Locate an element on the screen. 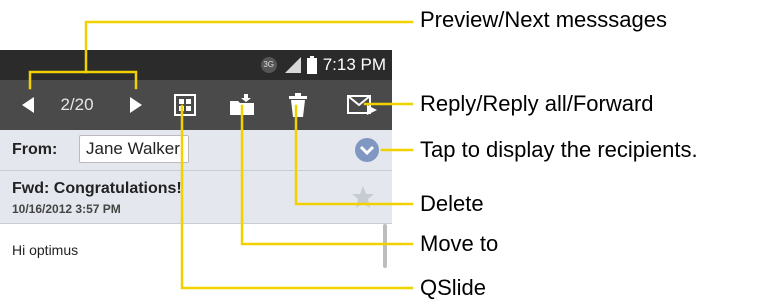 This screenshot has width=775, height=305. callout-delete: Delete is located at coordinates (452, 203).